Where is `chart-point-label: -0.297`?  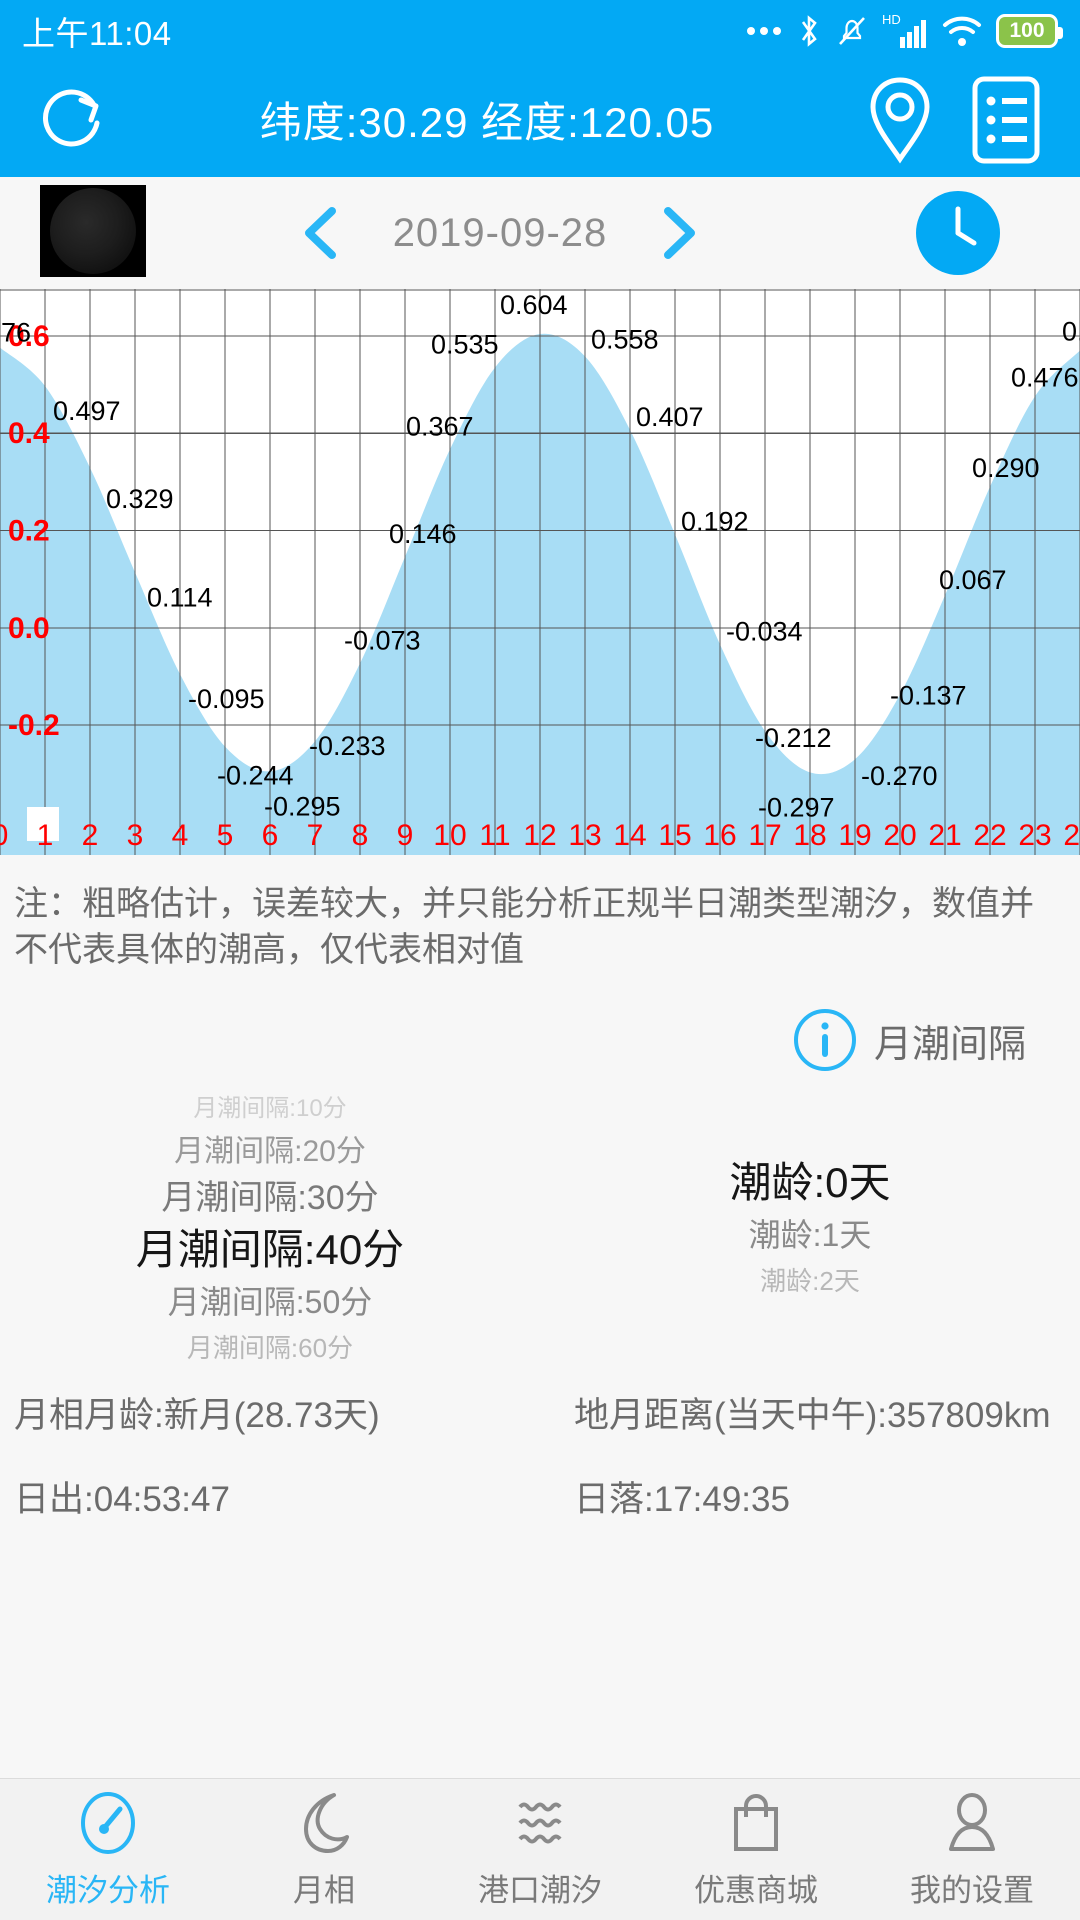
chart-point-label: -0.297 is located at coordinates (796, 807).